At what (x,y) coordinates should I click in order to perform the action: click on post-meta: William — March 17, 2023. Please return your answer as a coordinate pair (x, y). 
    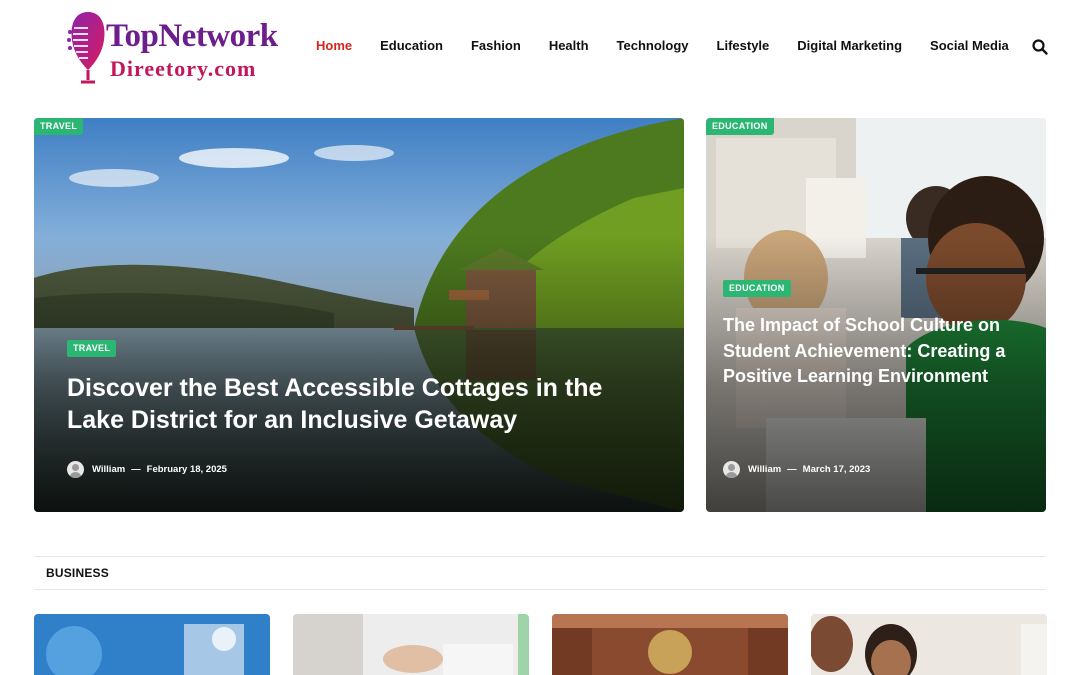
    Looking at the image, I should click on (796, 469).